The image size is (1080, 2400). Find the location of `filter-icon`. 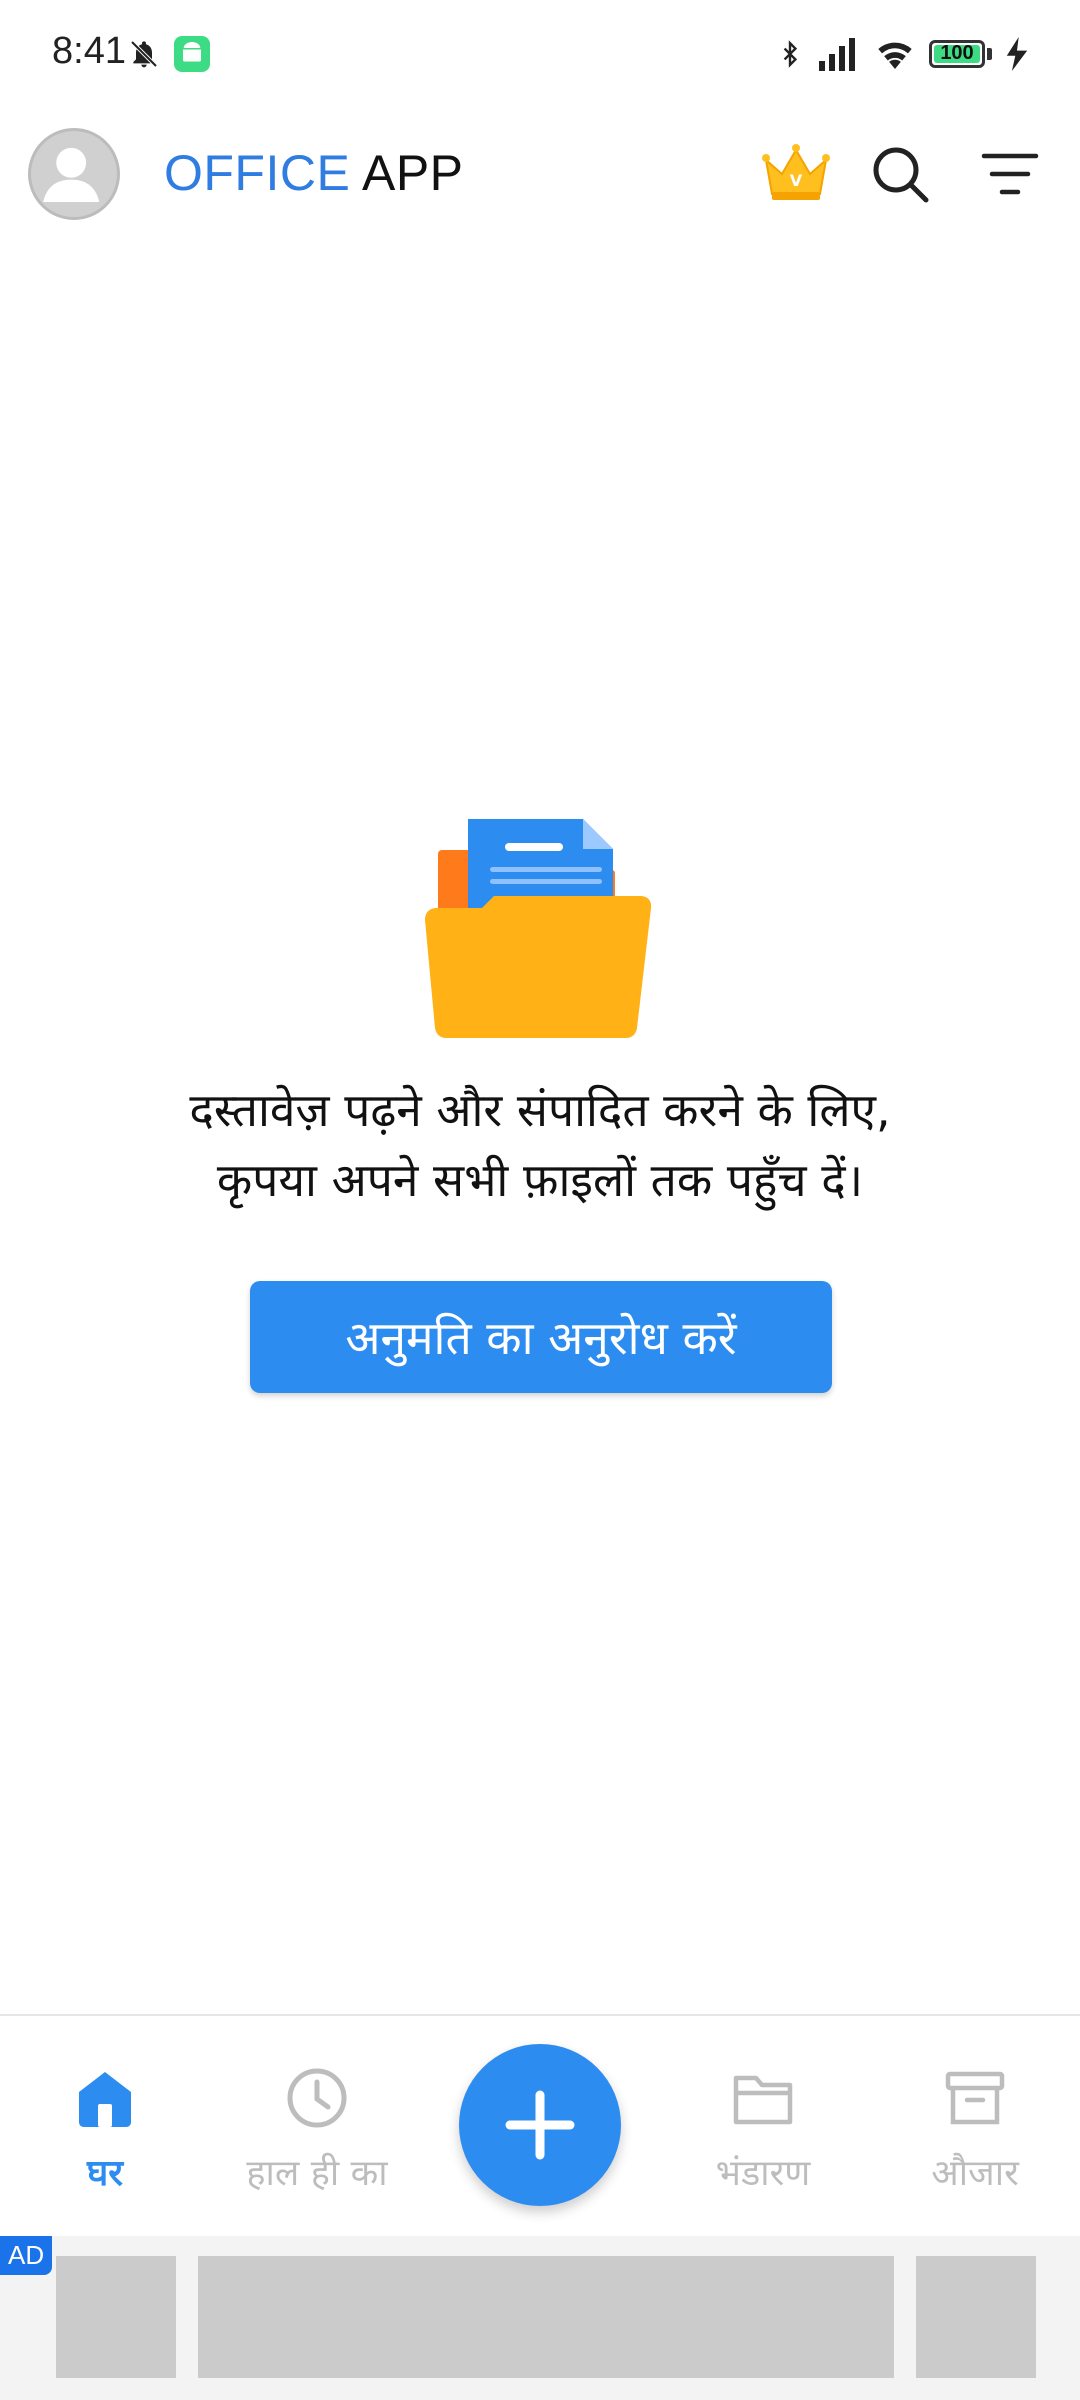

filter-icon is located at coordinates (1010, 174).